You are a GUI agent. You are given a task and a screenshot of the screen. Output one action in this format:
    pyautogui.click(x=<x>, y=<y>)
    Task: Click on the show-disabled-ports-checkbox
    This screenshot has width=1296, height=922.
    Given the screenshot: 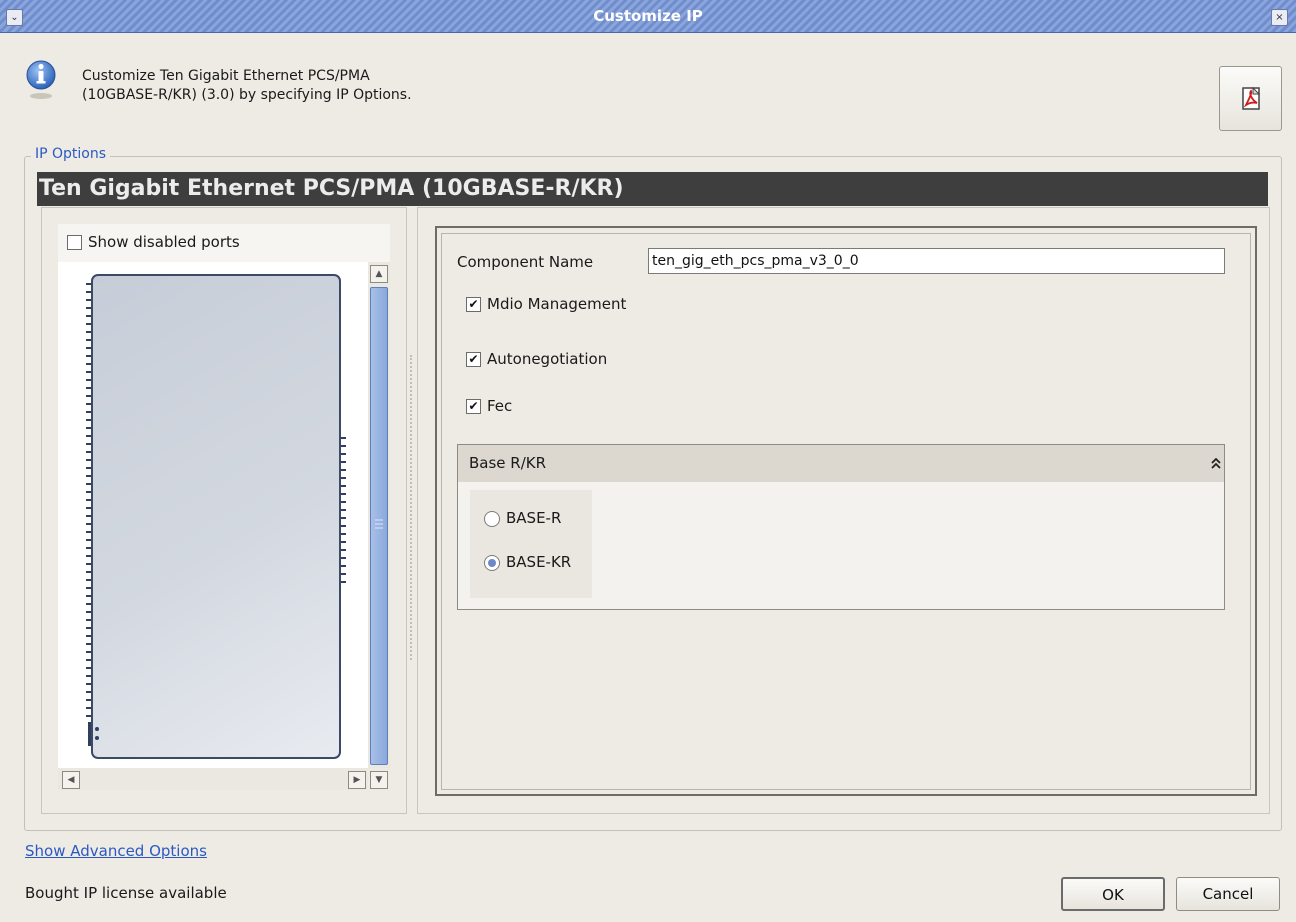 What is the action you would take?
    pyautogui.click(x=74, y=242)
    